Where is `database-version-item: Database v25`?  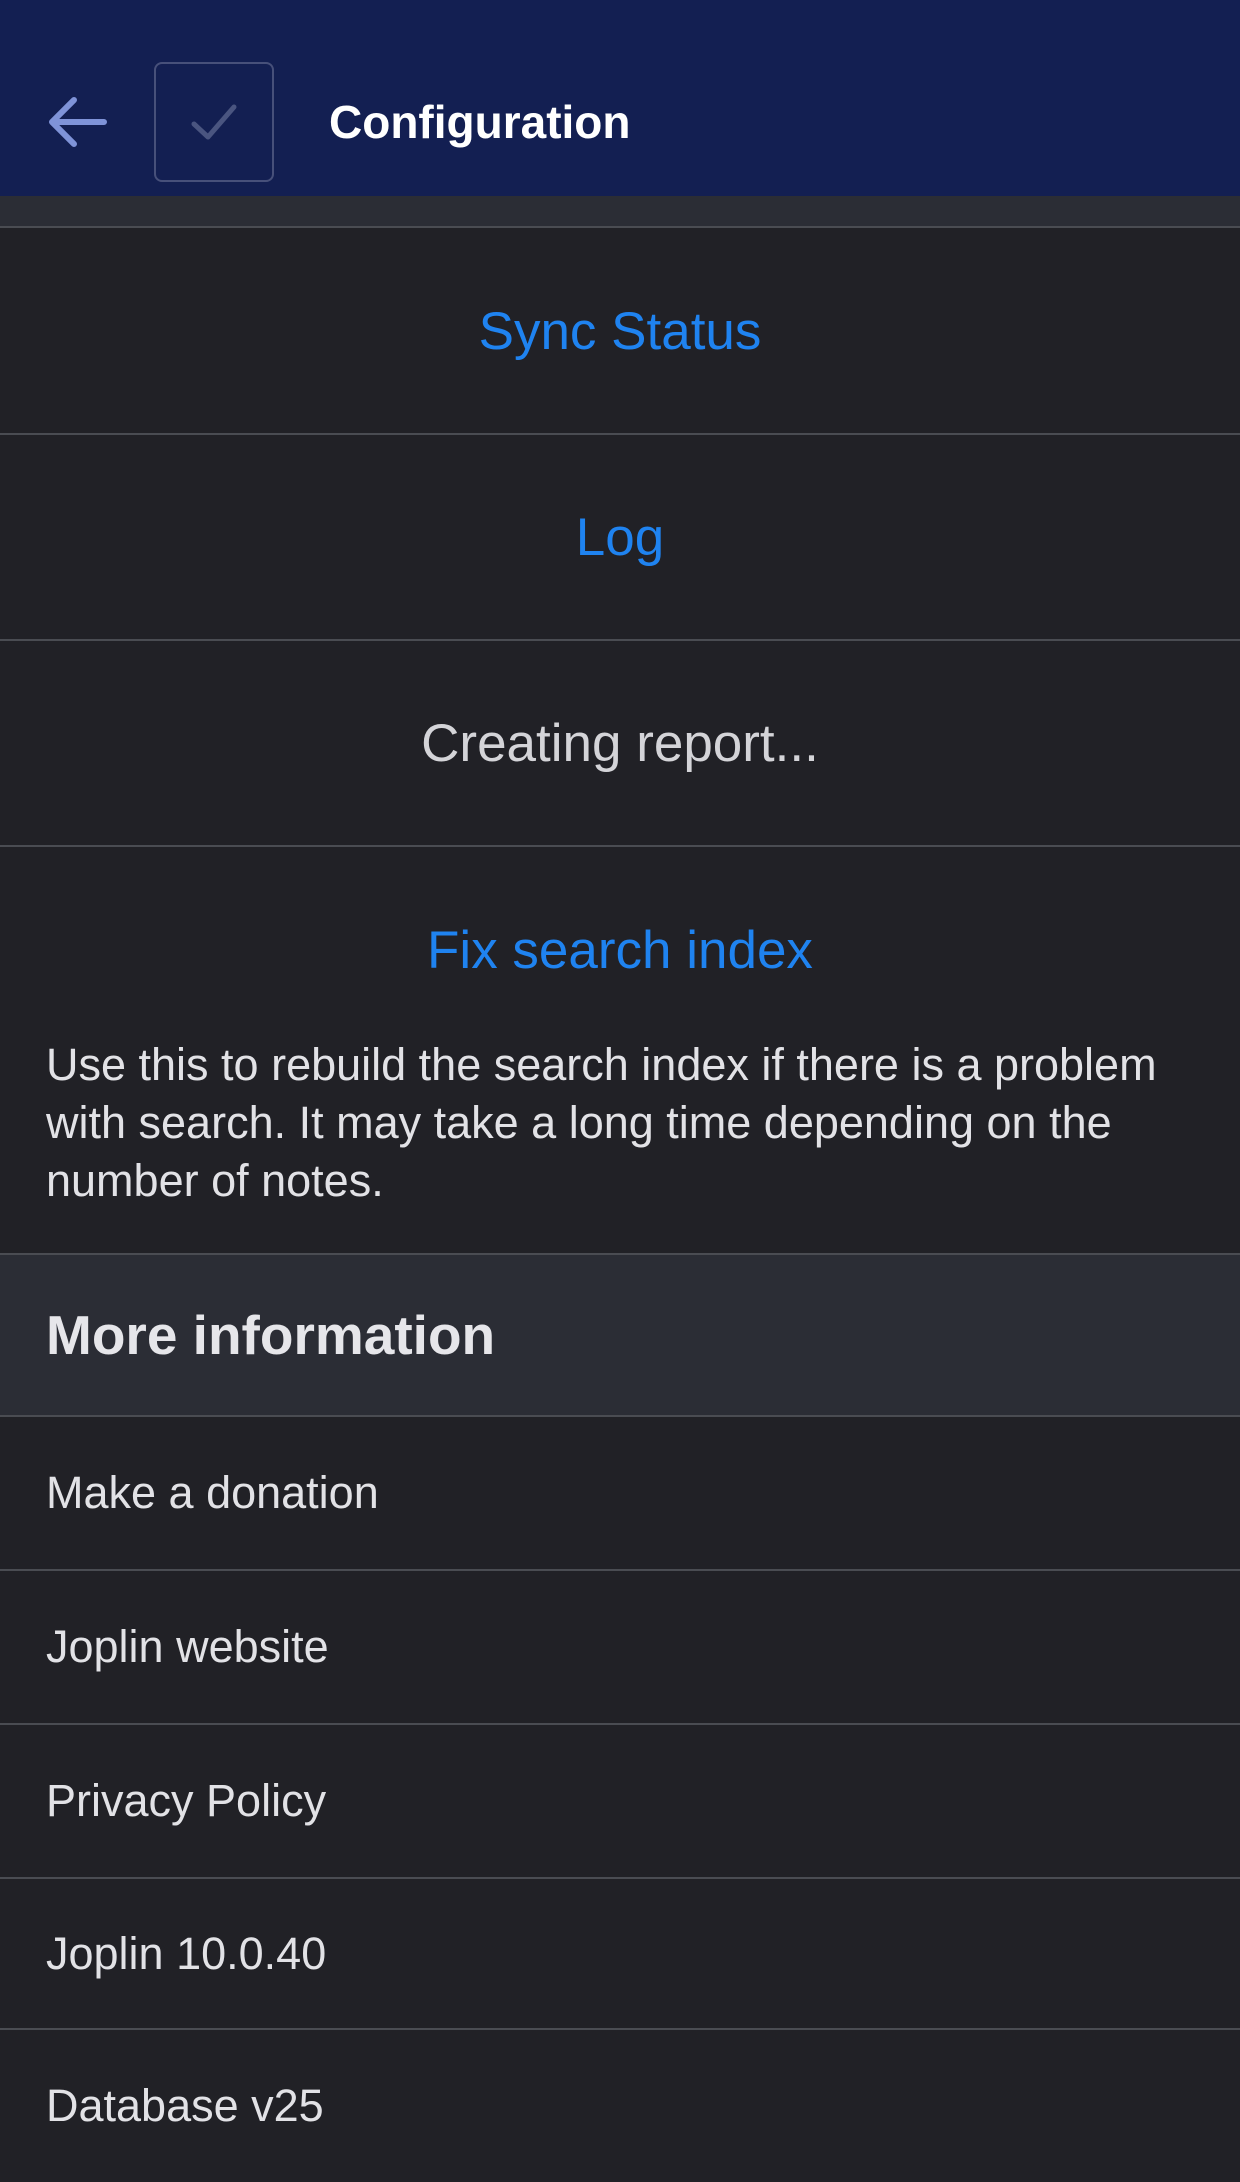 database-version-item: Database v25 is located at coordinates (620, 2106).